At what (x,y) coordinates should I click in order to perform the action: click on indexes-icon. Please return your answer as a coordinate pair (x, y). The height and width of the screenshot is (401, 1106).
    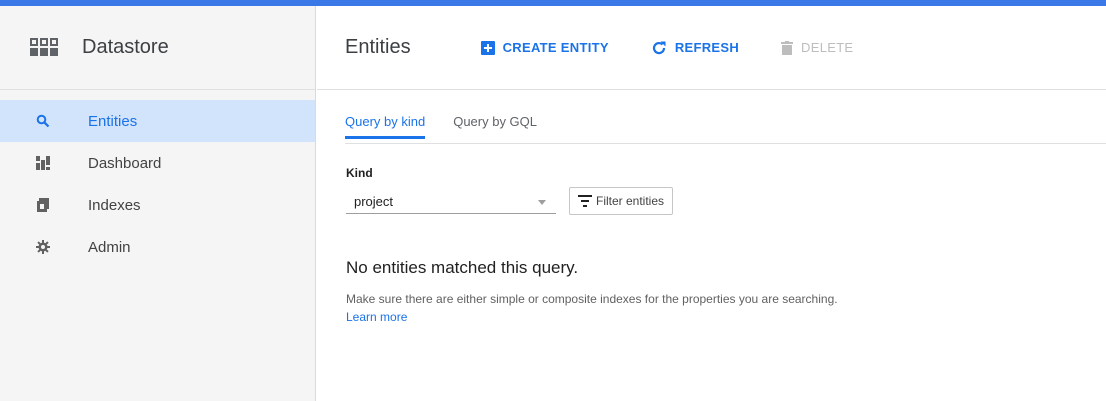
    Looking at the image, I should click on (43, 205).